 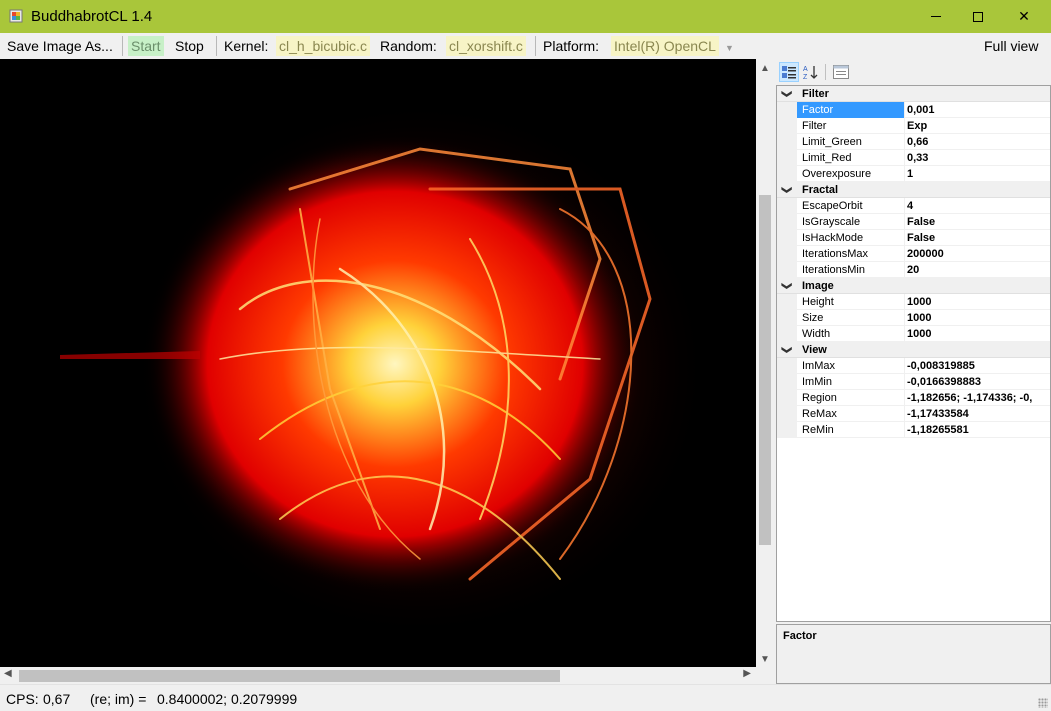 I want to click on property-row-filter: Filter Exp, so click(x=913, y=126).